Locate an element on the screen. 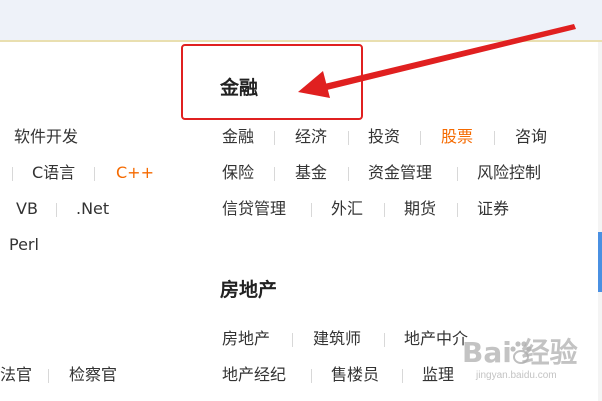 Image resolution: width=602 pixels, height=401 pixels. watermark-url: jingyan.baidu.com is located at coordinates (516, 375).